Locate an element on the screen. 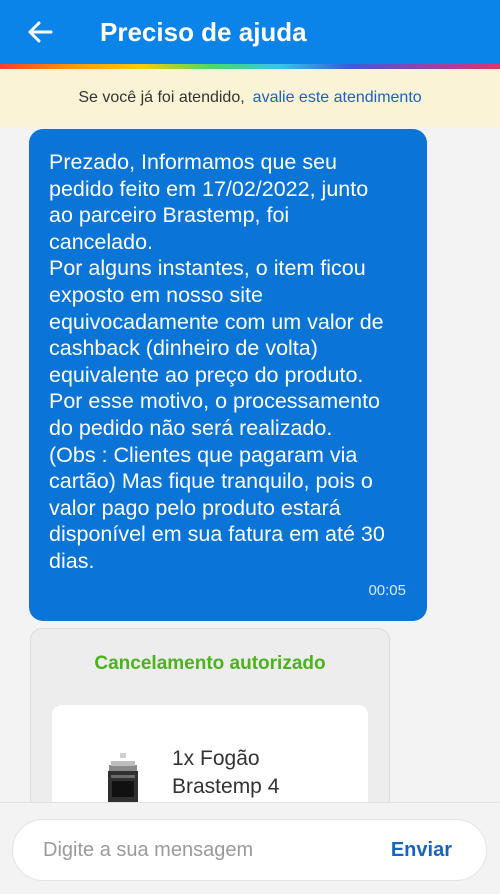 The width and height of the screenshot is (500, 894). message-timestamp: 00:05 is located at coordinates (387, 590).